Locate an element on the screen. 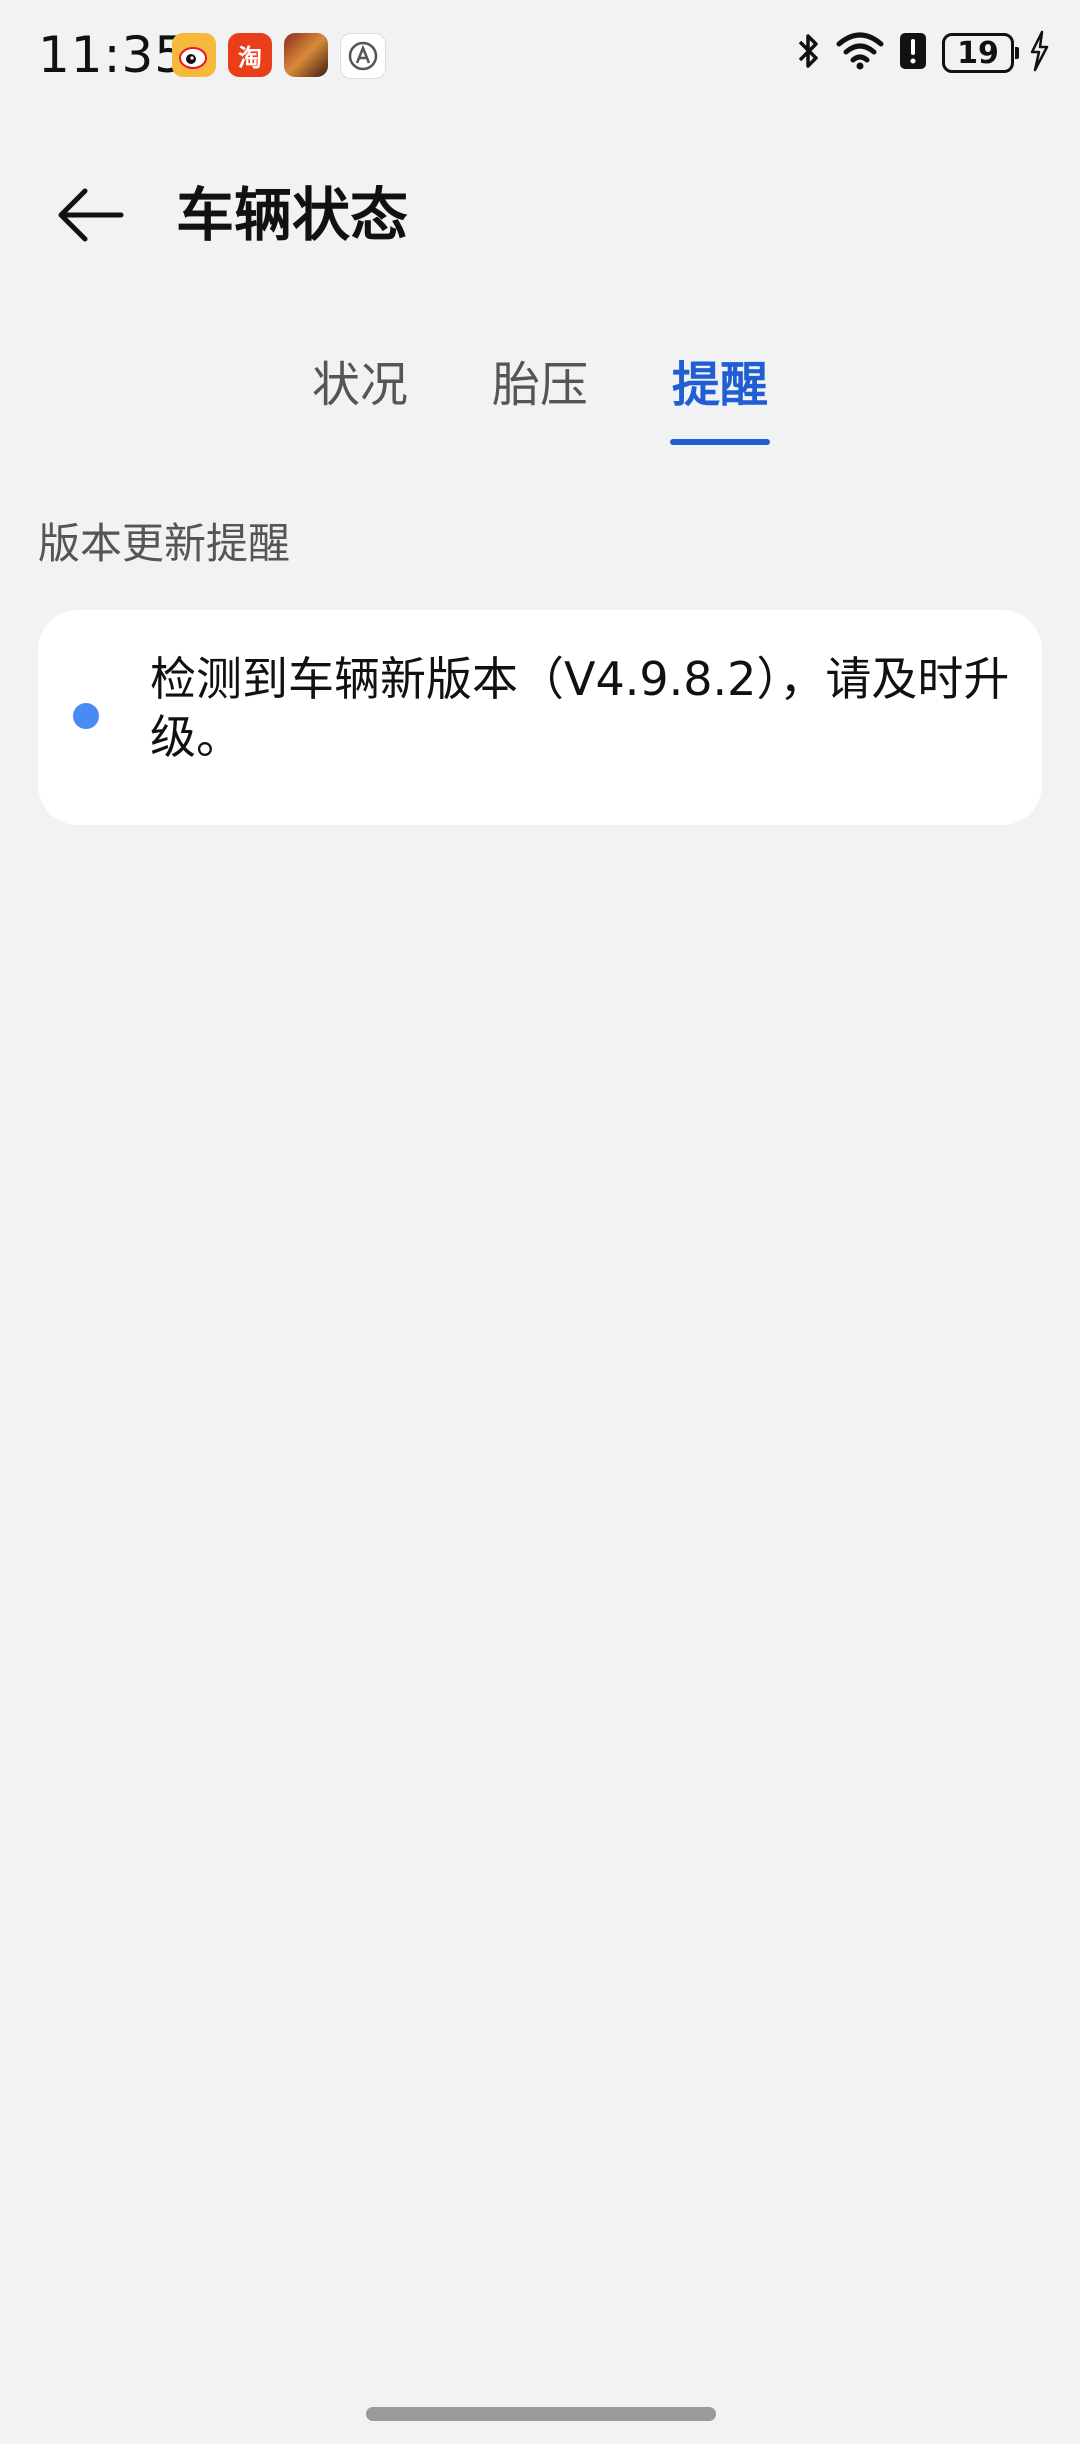 The height and width of the screenshot is (2444, 1080). bluetooth-icon is located at coordinates (809, 53).